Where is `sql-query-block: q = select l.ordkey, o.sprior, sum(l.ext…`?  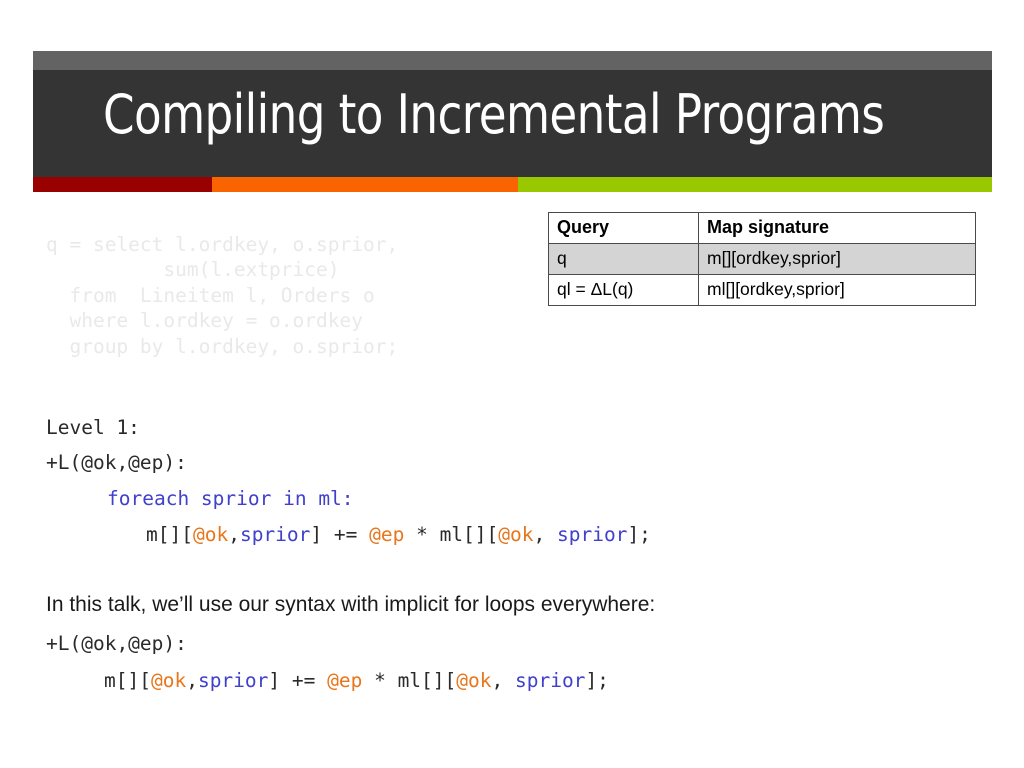 sql-query-block: q = select l.ordkey, o.sprior, sum(l.ext… is located at coordinates (222, 295).